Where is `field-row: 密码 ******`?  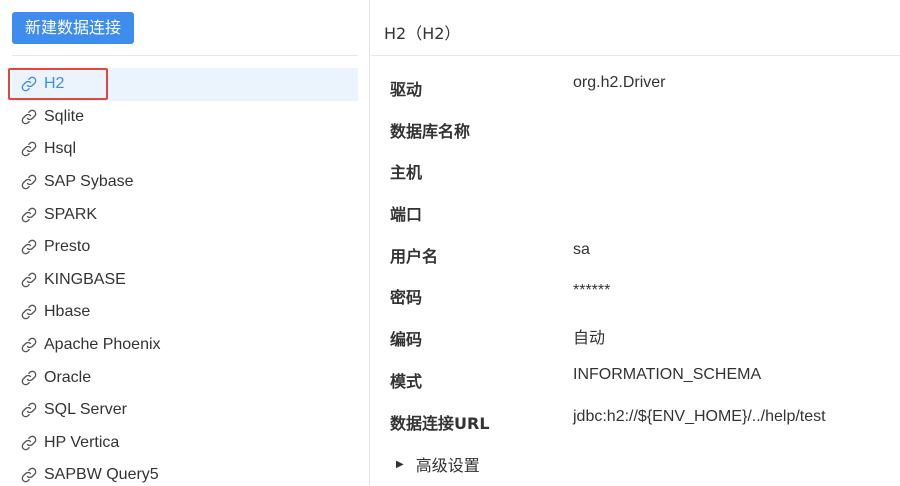 field-row: 密码 ****** is located at coordinates (640, 299).